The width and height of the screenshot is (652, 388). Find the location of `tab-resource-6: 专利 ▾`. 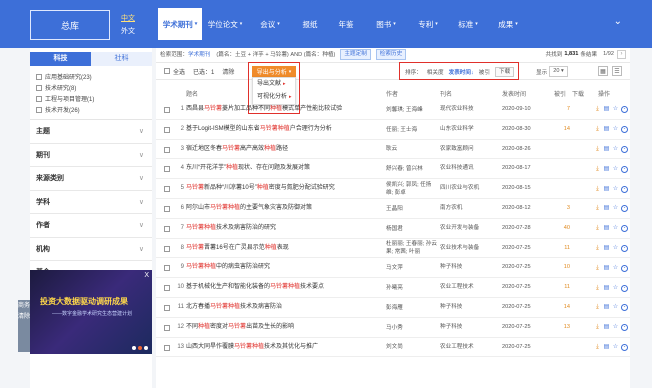

tab-resource-6: 专利 ▾ is located at coordinates (428, 24).